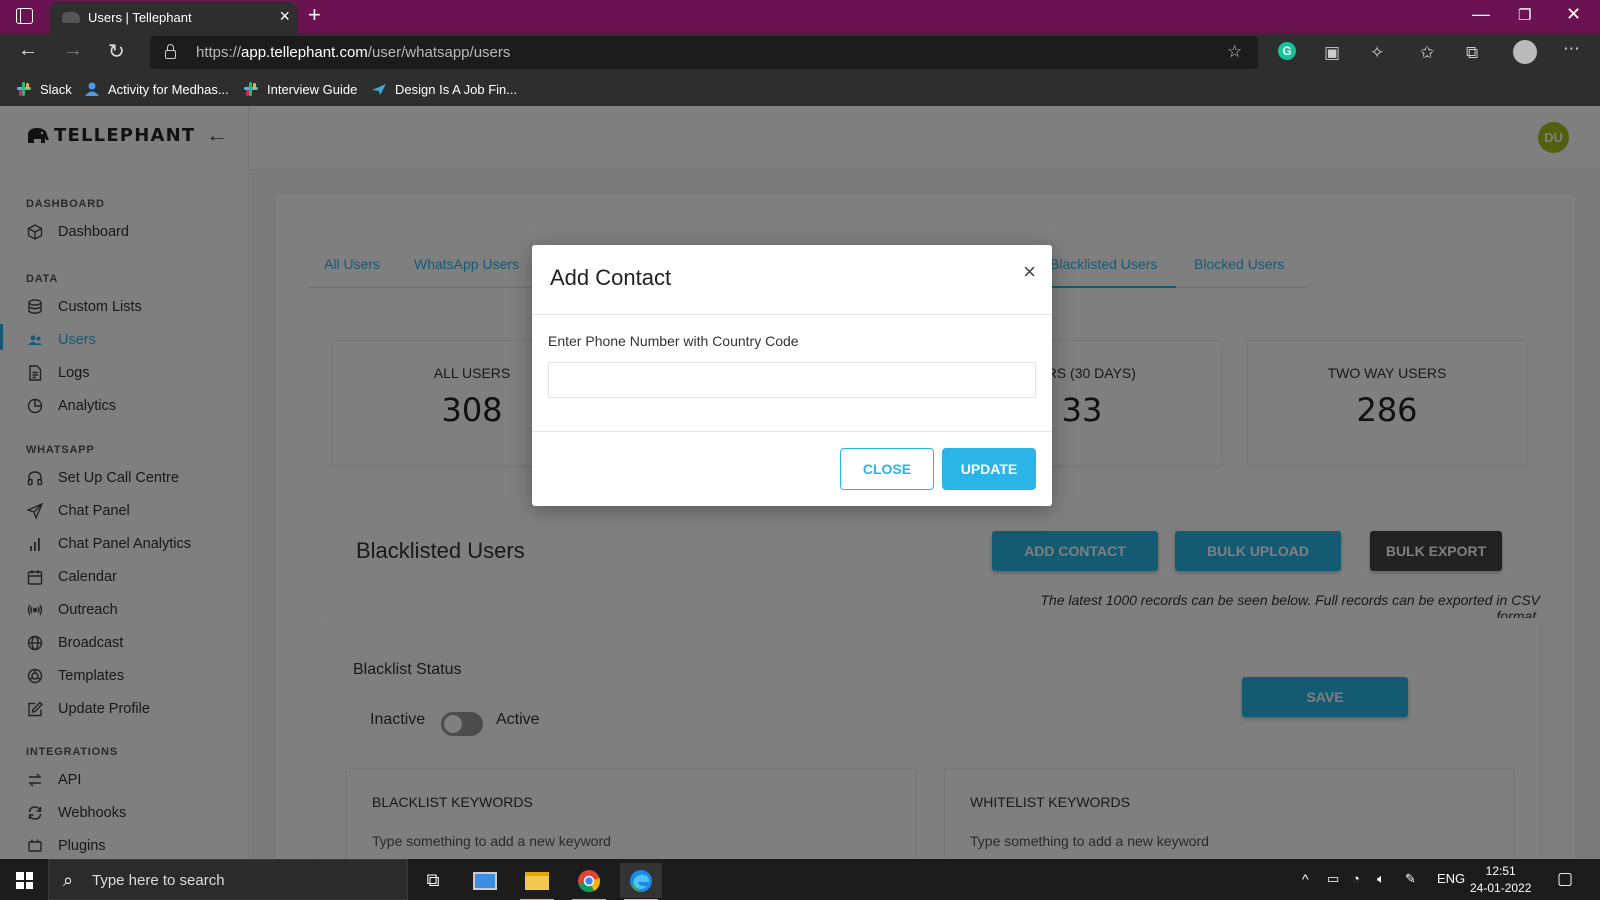 This screenshot has width=1600, height=900. Describe the element at coordinates (989, 469) in the screenshot. I see `update-button: UPDATE` at that location.